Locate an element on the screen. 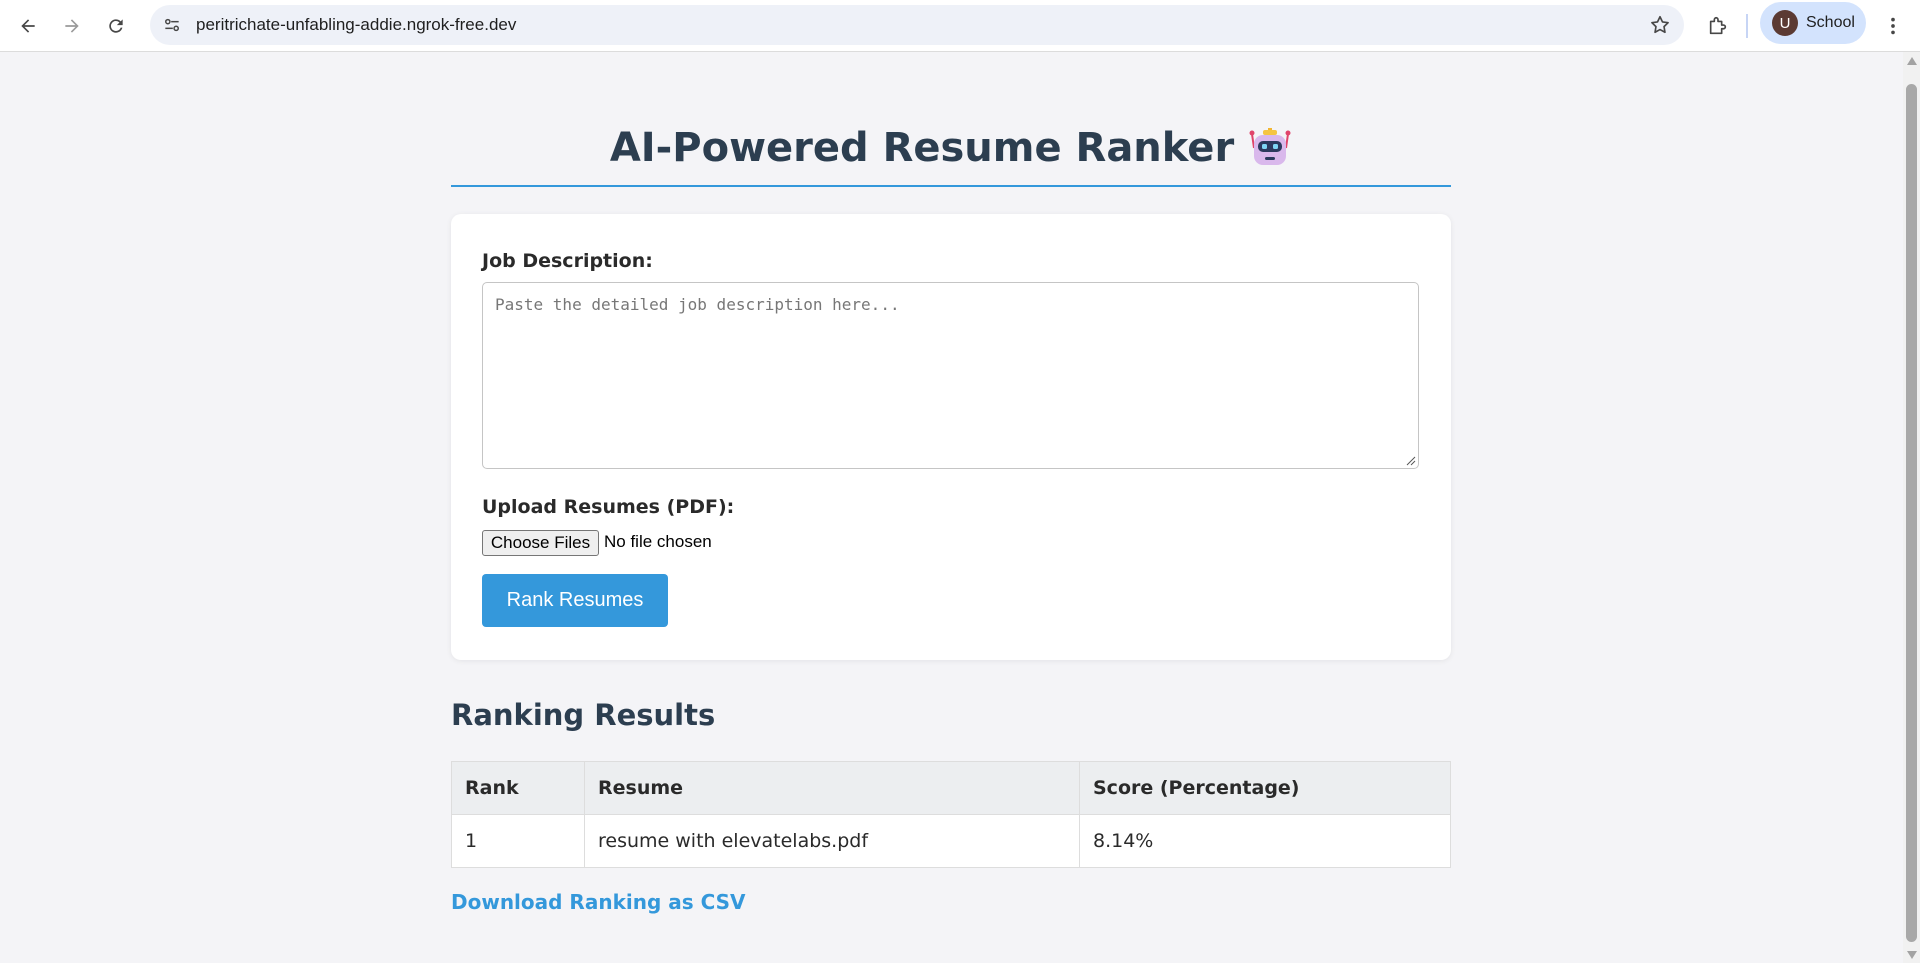  job-description-input is located at coordinates (950, 375).